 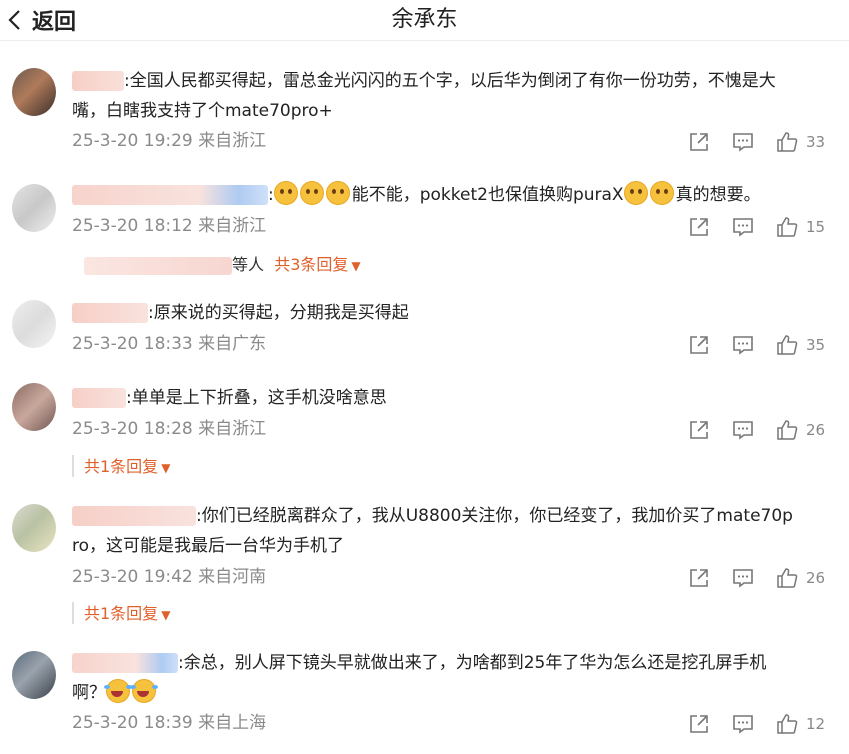 I want to click on comment-meta: 25-3-20 18:28 来自浙江, so click(x=169, y=429).